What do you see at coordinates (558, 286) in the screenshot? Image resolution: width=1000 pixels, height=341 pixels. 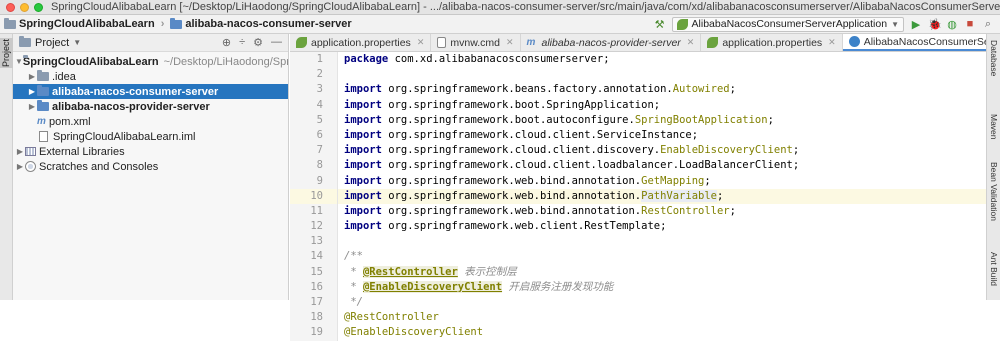 I see `code-token: 开启服务注册发现功能` at bounding box center [558, 286].